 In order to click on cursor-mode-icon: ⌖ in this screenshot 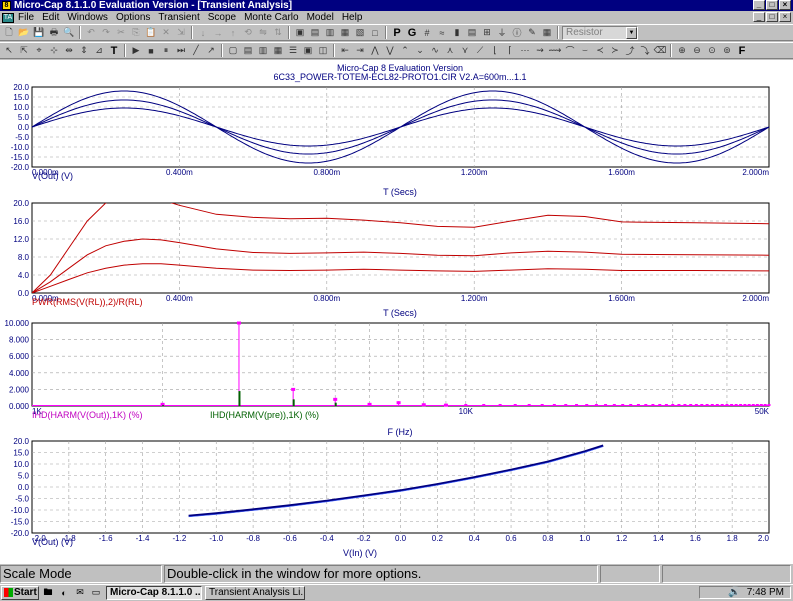, I will do `click(39, 50)`.